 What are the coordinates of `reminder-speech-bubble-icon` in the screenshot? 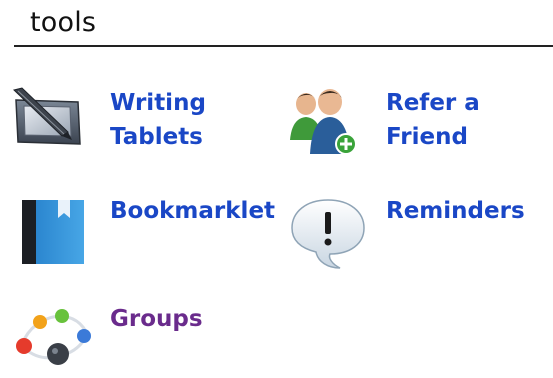 It's located at (328, 235).